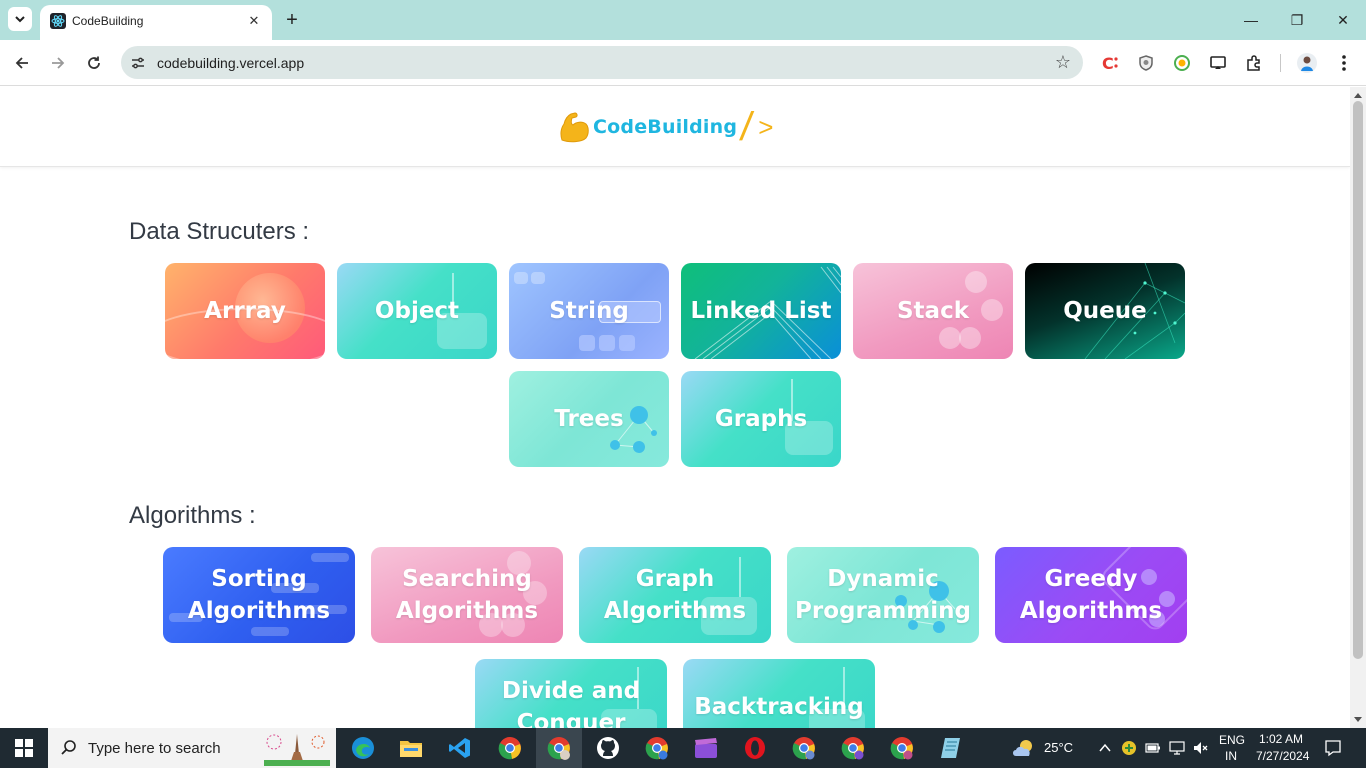 The height and width of the screenshot is (768, 1366). I want to click on card-trees: Trees, so click(589, 419).